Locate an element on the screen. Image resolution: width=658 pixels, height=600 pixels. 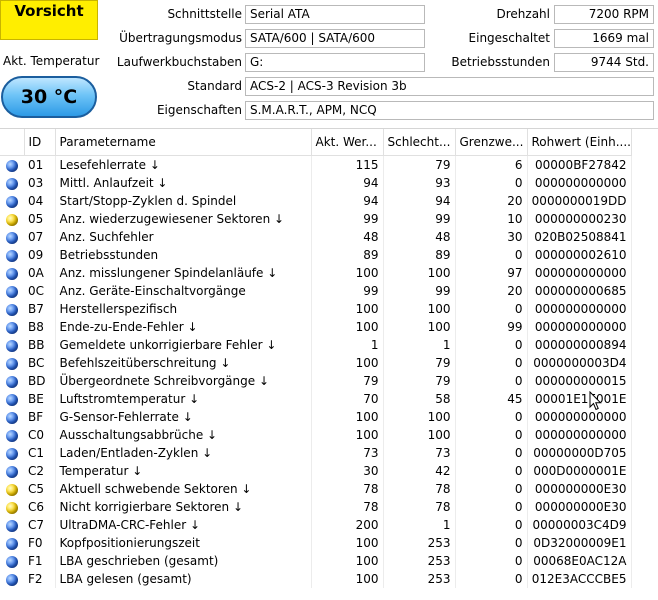
column-header-id: ID is located at coordinates (40, 142).